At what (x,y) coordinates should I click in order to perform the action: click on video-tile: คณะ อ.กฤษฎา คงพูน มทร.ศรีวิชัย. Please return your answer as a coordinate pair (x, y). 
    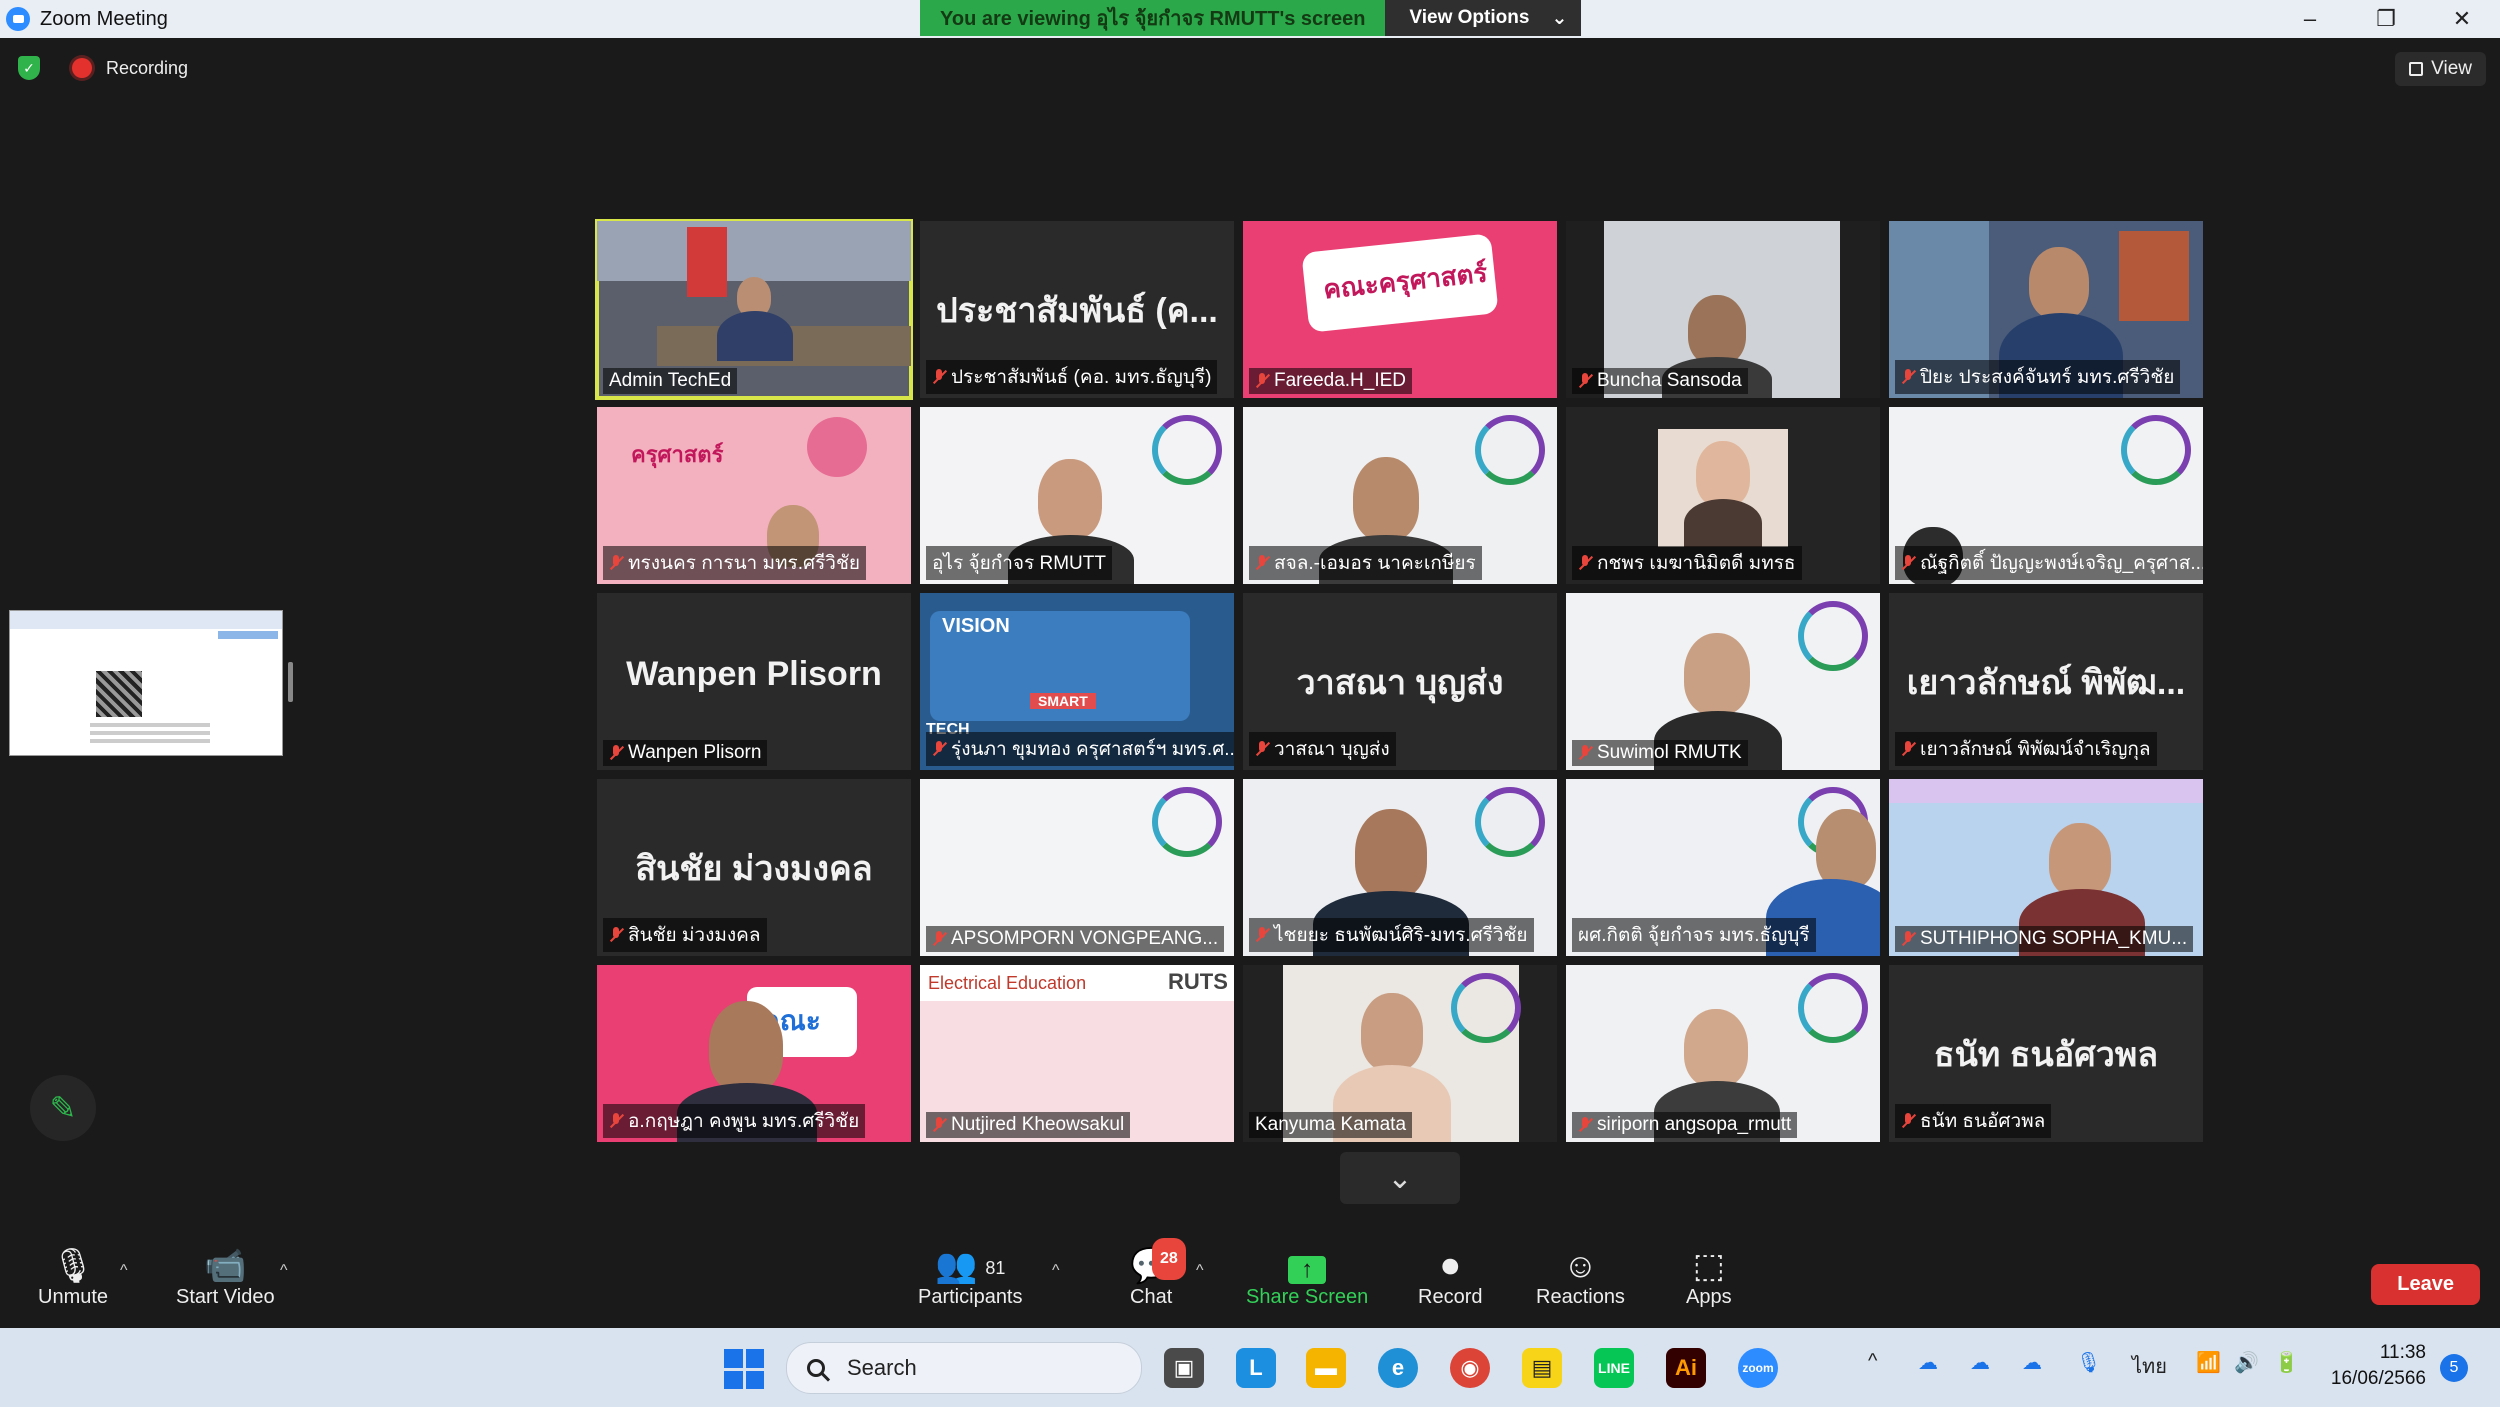
    Looking at the image, I should click on (754, 1053).